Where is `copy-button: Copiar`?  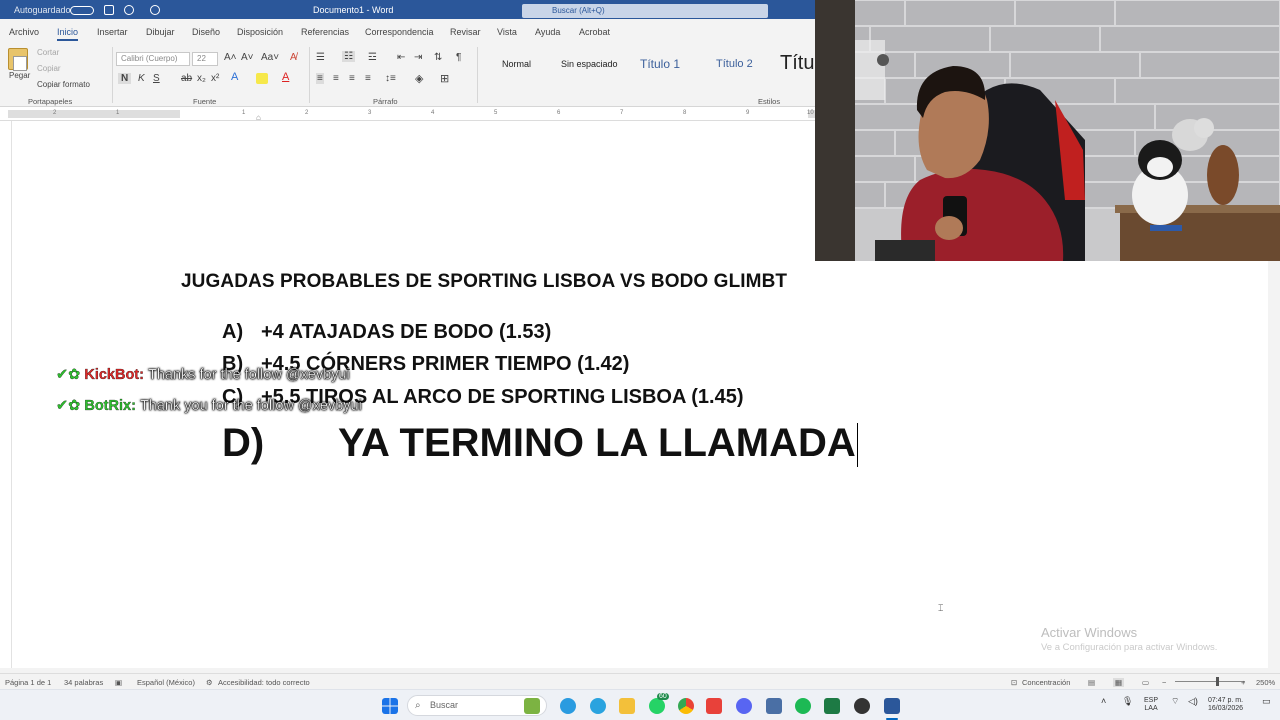 copy-button: Copiar is located at coordinates (49, 68).